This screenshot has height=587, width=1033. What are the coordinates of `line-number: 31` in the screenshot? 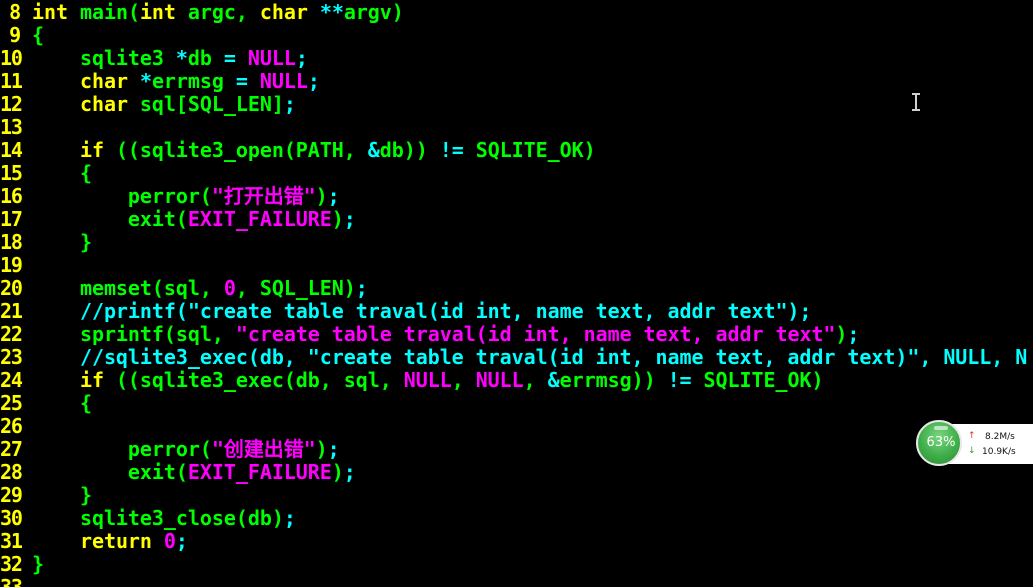 It's located at (11, 541).